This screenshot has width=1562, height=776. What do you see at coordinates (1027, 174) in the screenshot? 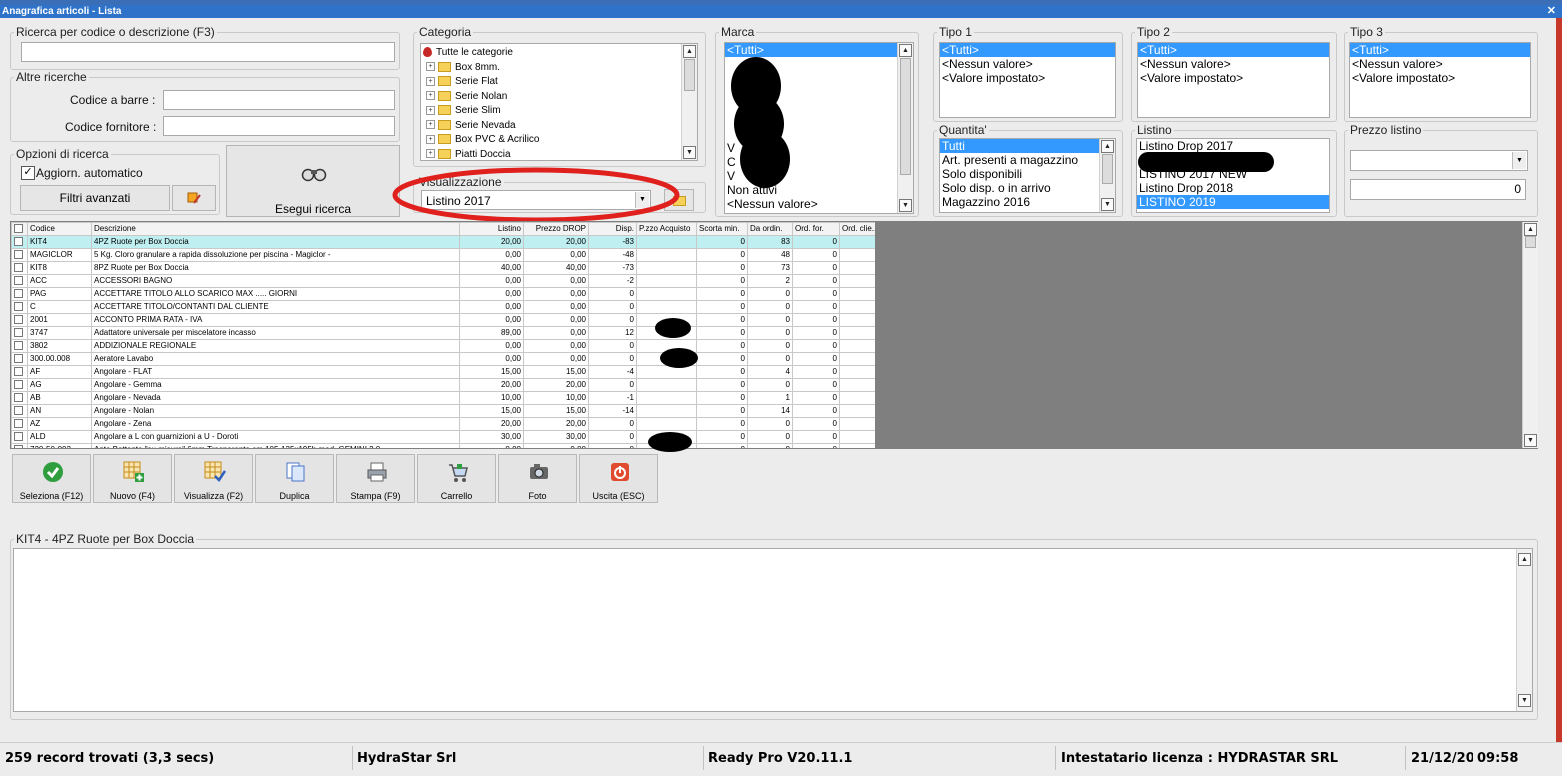
I see `quantity-item: Solo disponibili` at bounding box center [1027, 174].